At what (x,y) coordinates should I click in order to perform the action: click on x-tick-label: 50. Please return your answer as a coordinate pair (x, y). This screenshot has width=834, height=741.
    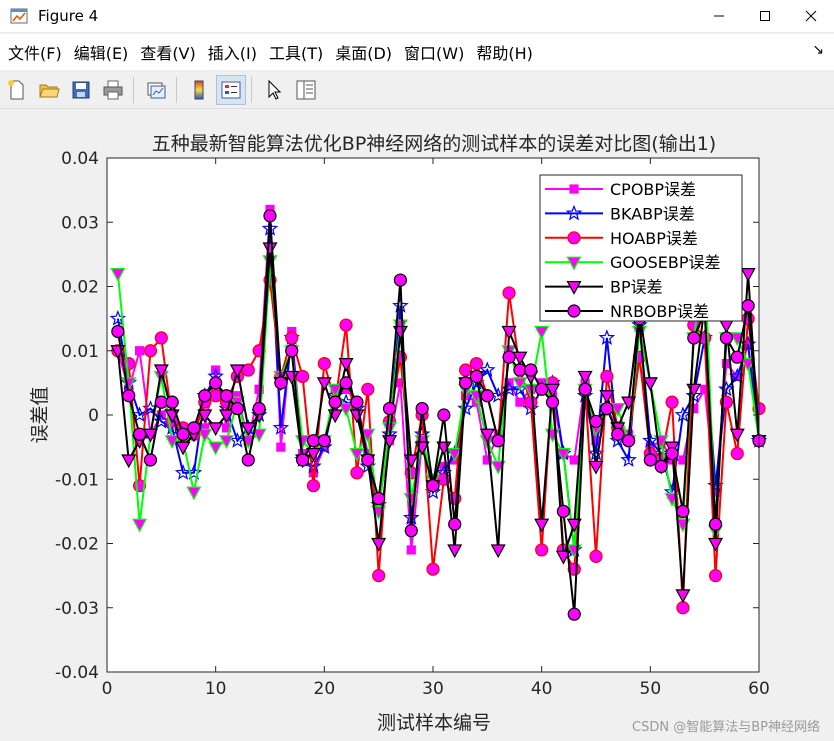
    Looking at the image, I should click on (651, 689).